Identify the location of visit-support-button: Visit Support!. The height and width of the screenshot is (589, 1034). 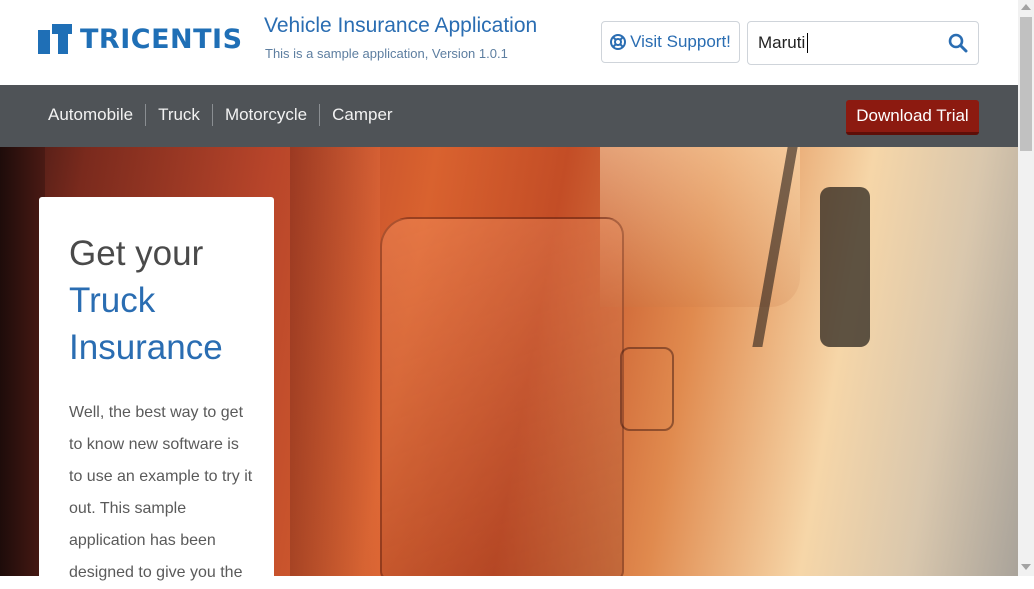
(670, 42).